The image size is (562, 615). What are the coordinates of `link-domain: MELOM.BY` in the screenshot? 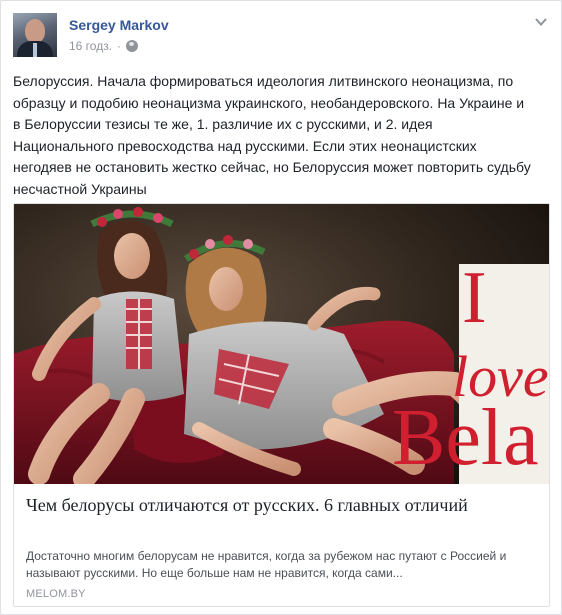 It's located at (56, 594).